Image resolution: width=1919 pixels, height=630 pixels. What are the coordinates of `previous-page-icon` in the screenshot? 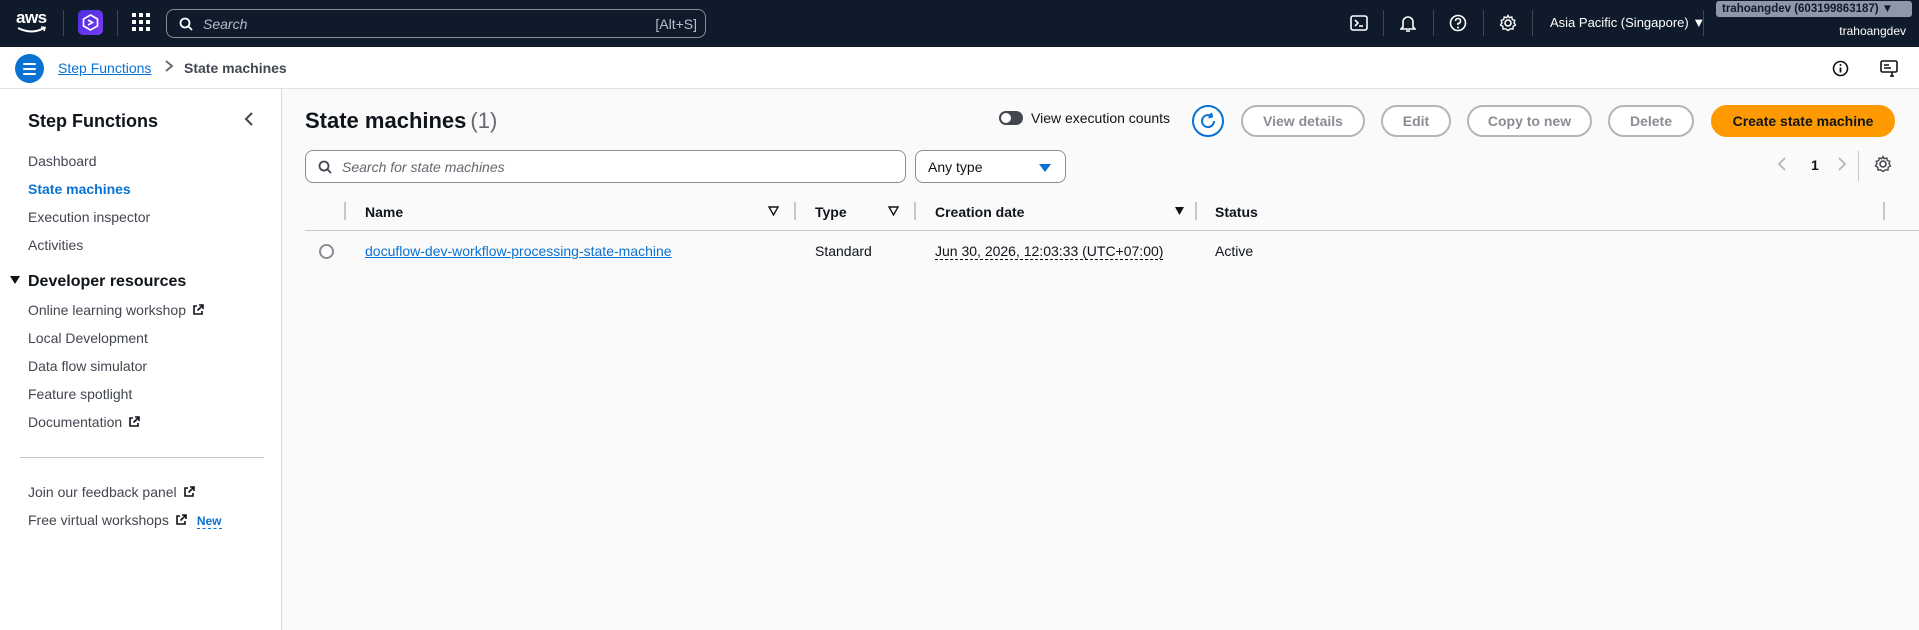 It's located at (1781, 166).